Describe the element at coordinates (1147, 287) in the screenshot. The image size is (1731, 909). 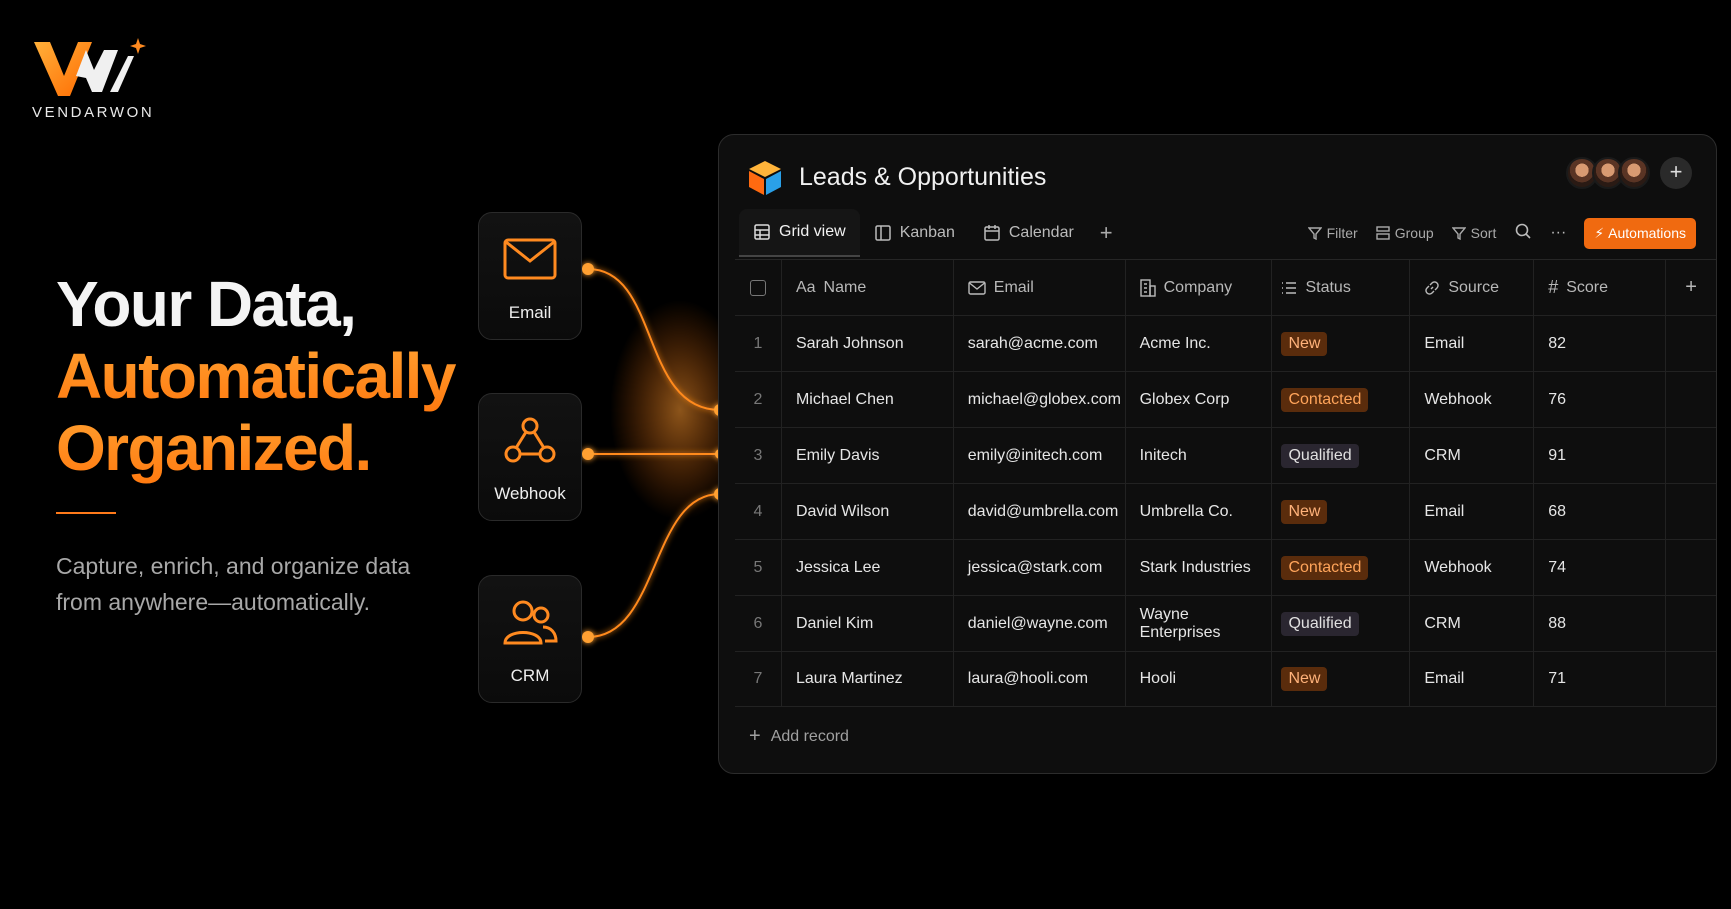
I see `building-icon` at that location.